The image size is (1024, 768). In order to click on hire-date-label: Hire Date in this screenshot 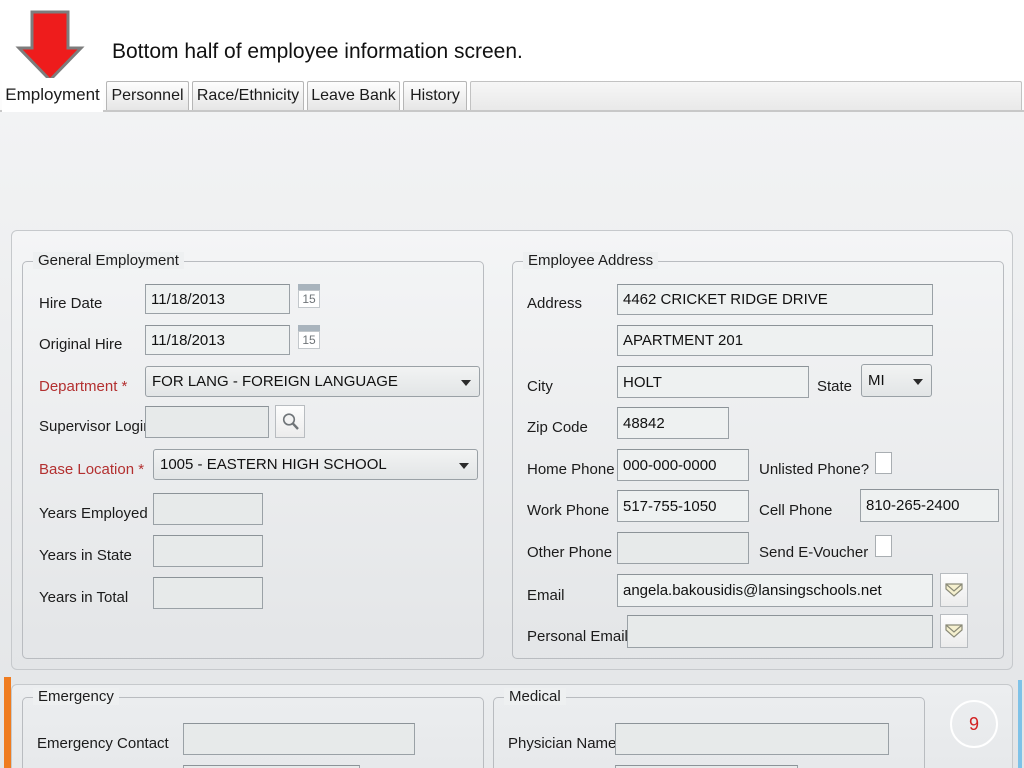, I will do `click(71, 303)`.